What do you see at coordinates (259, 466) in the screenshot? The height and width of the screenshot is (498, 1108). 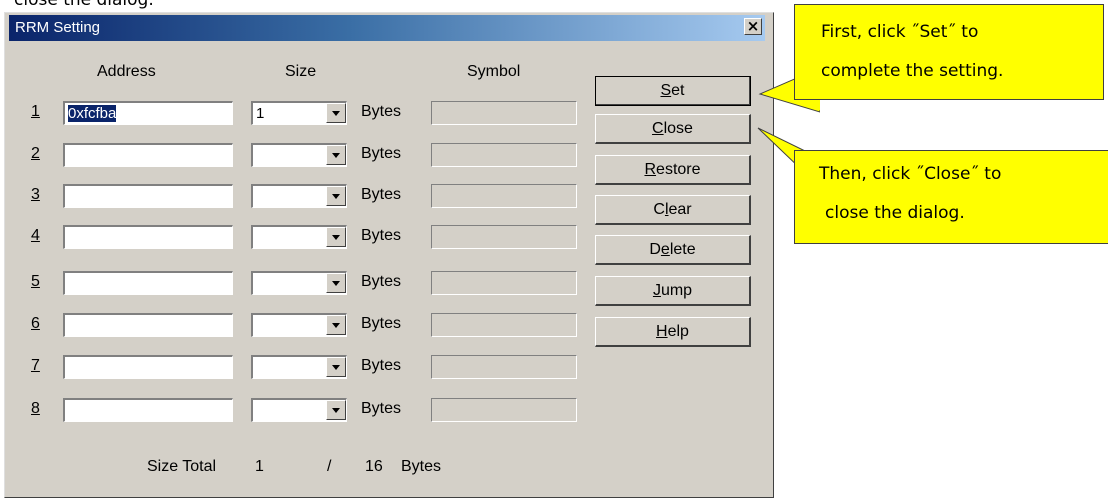 I see `size-total-current: 1` at bounding box center [259, 466].